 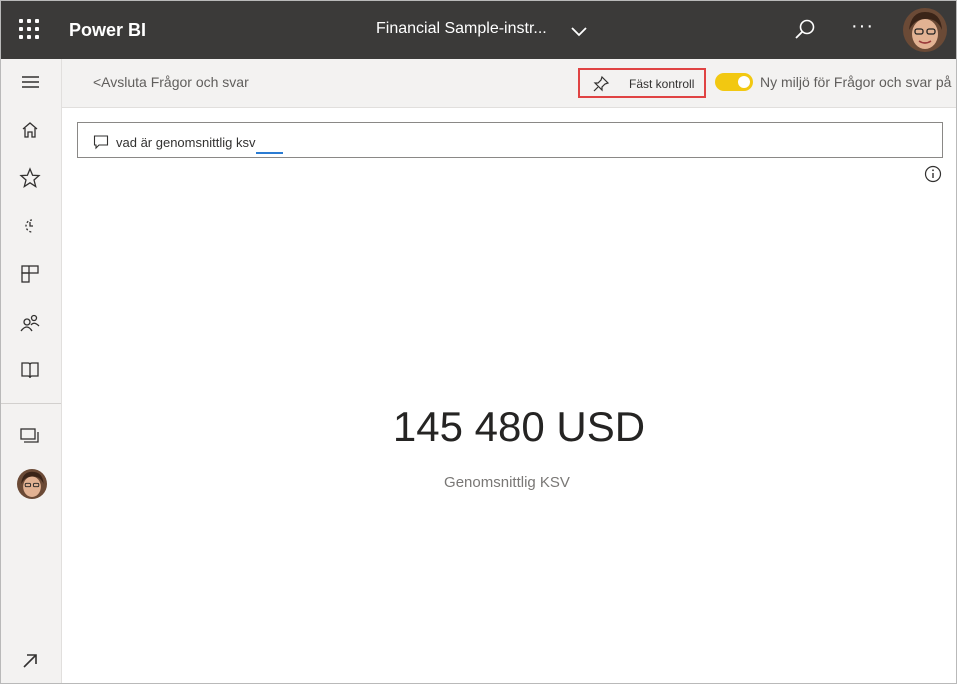 I want to click on pin-visual-button: Fäst kontroll, so click(x=642, y=83).